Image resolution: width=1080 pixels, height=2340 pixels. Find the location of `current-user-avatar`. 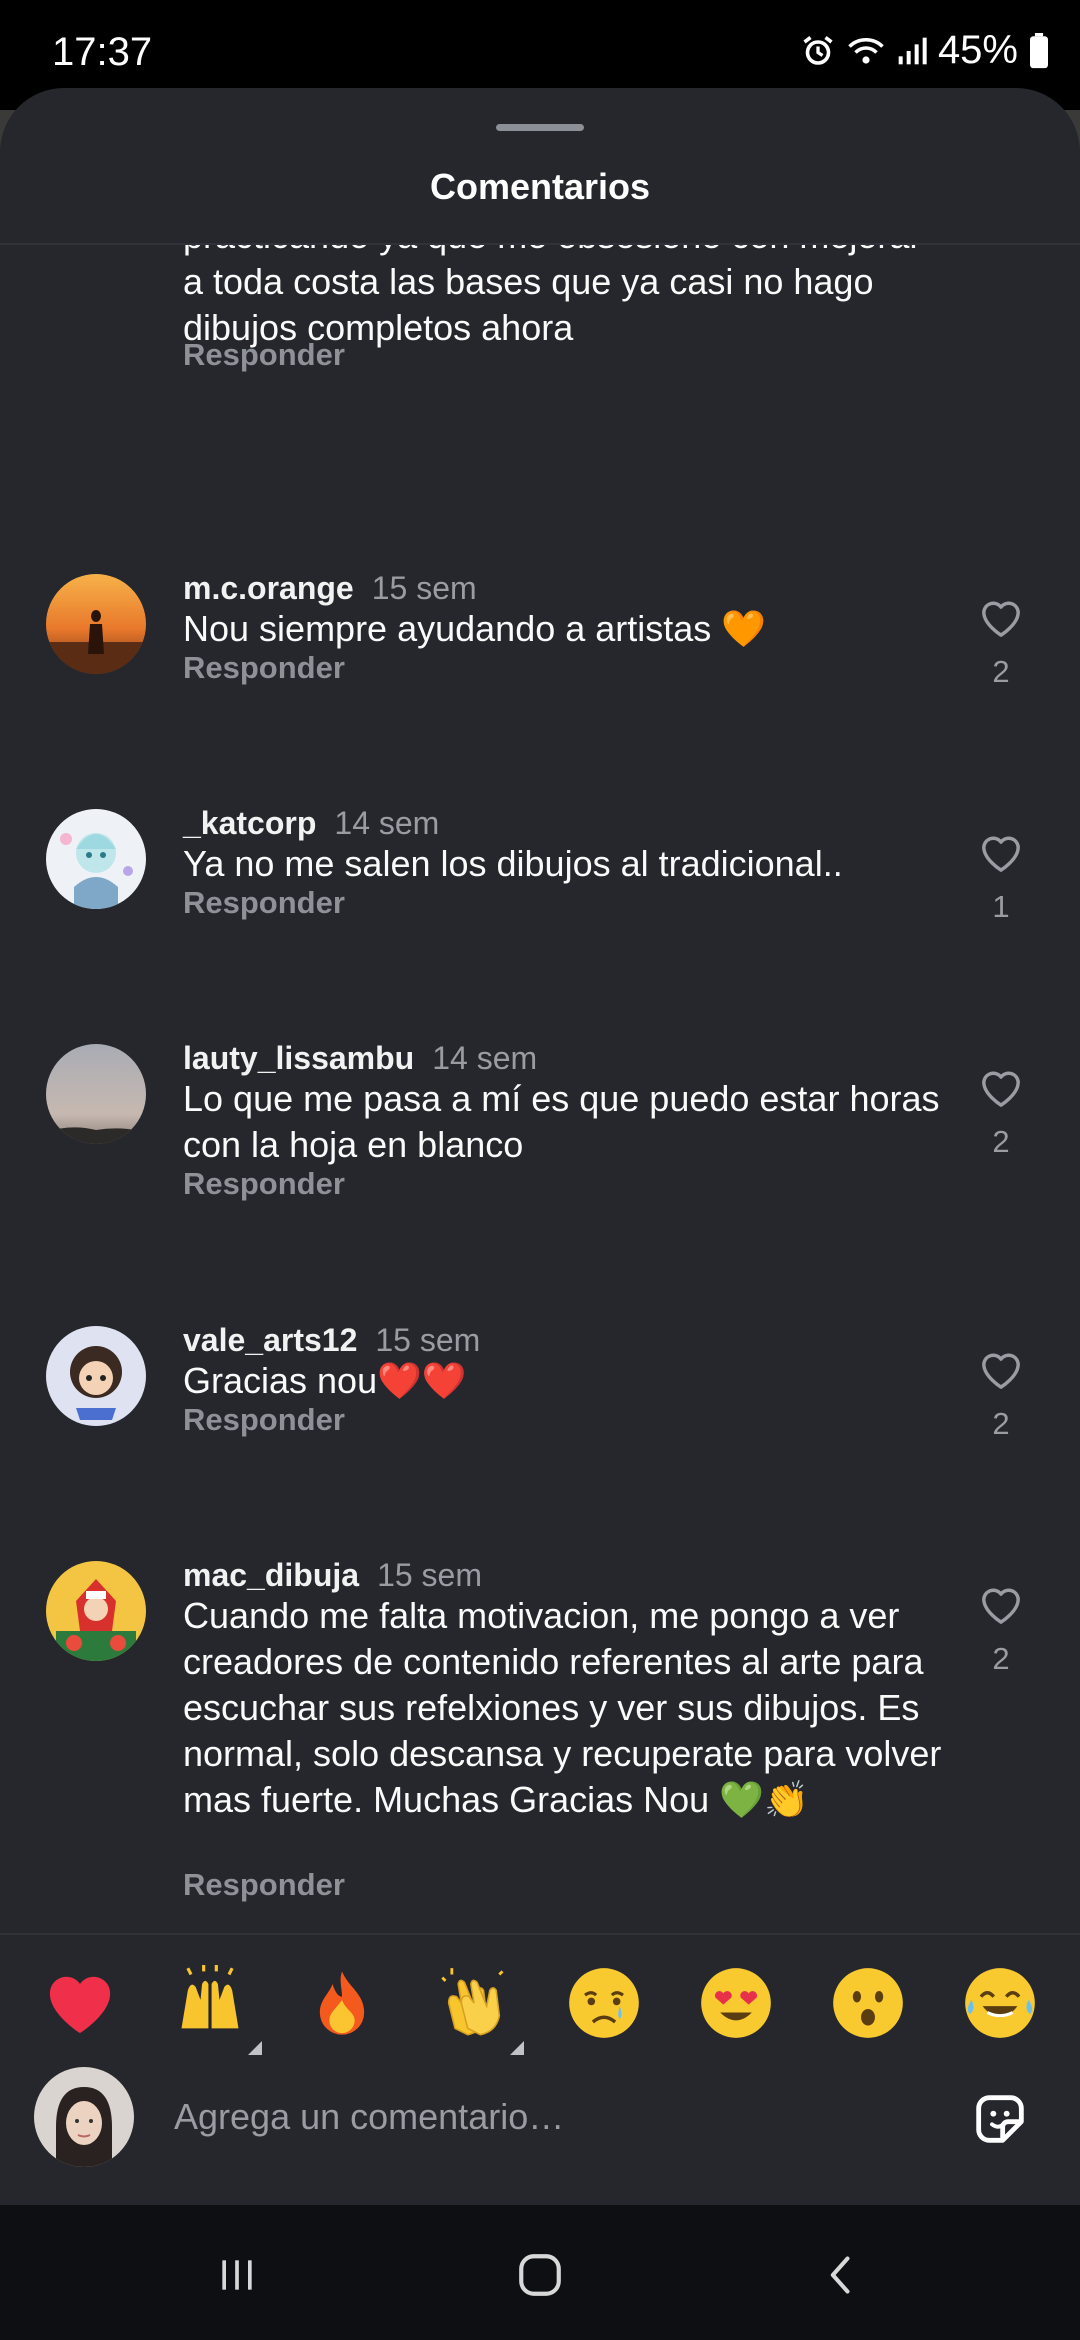

current-user-avatar is located at coordinates (84, 2117).